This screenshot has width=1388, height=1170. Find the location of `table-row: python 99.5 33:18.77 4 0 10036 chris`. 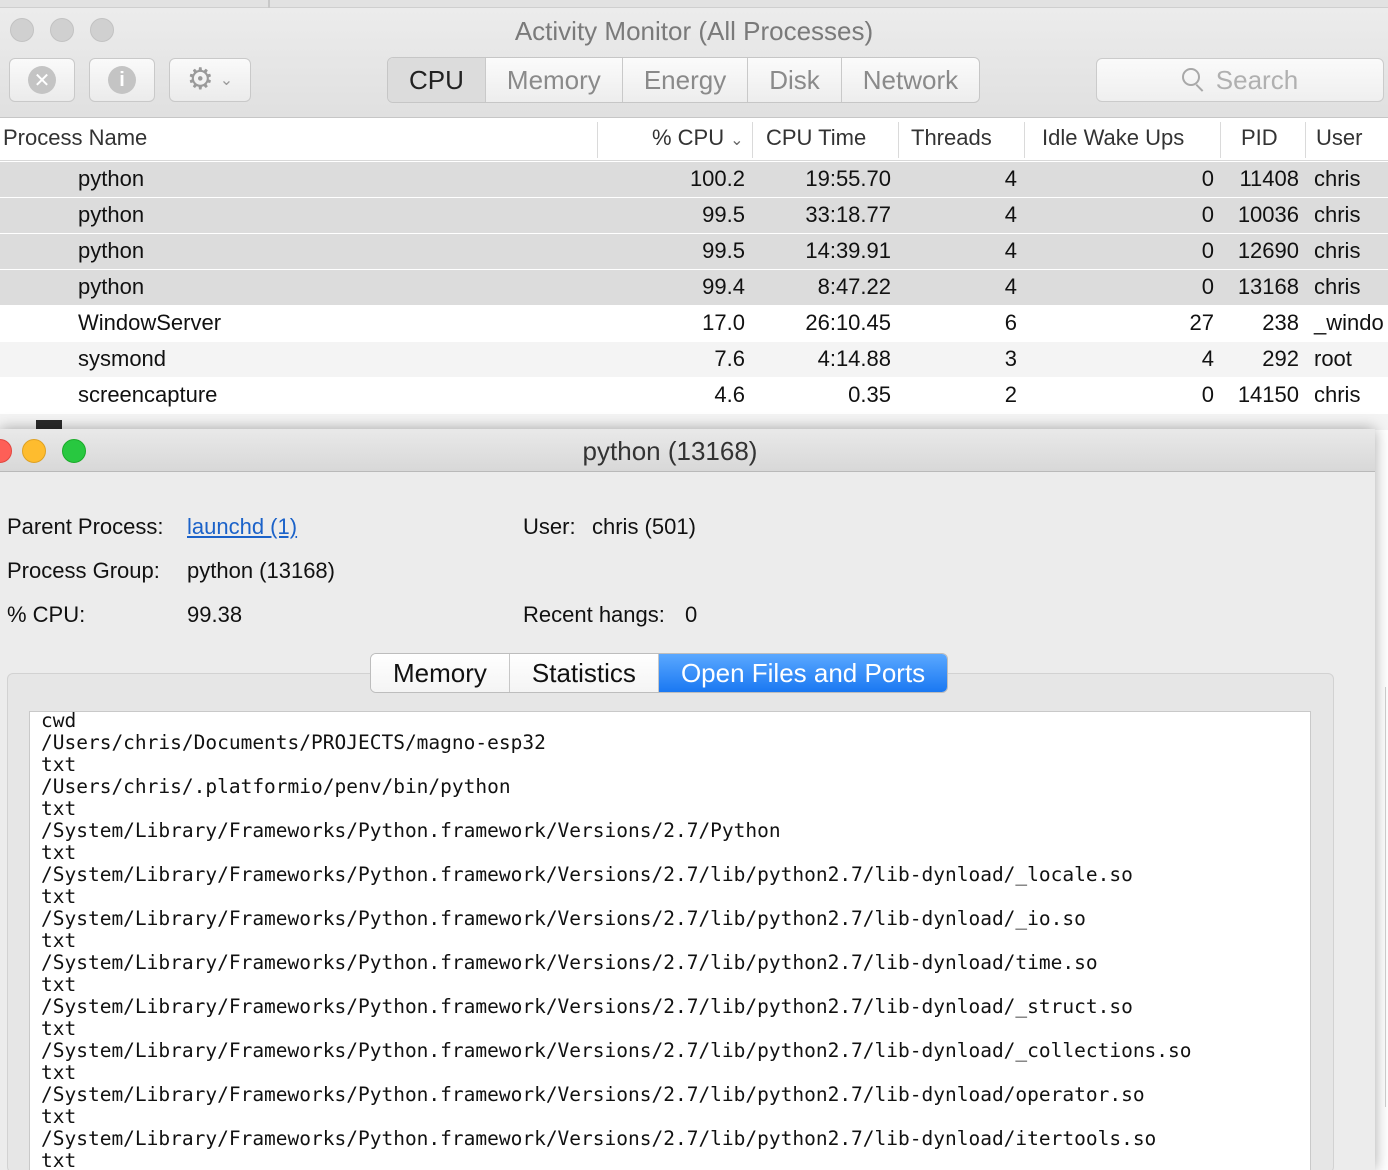

table-row: python 99.5 33:18.77 4 0 10036 chris is located at coordinates (694, 215).